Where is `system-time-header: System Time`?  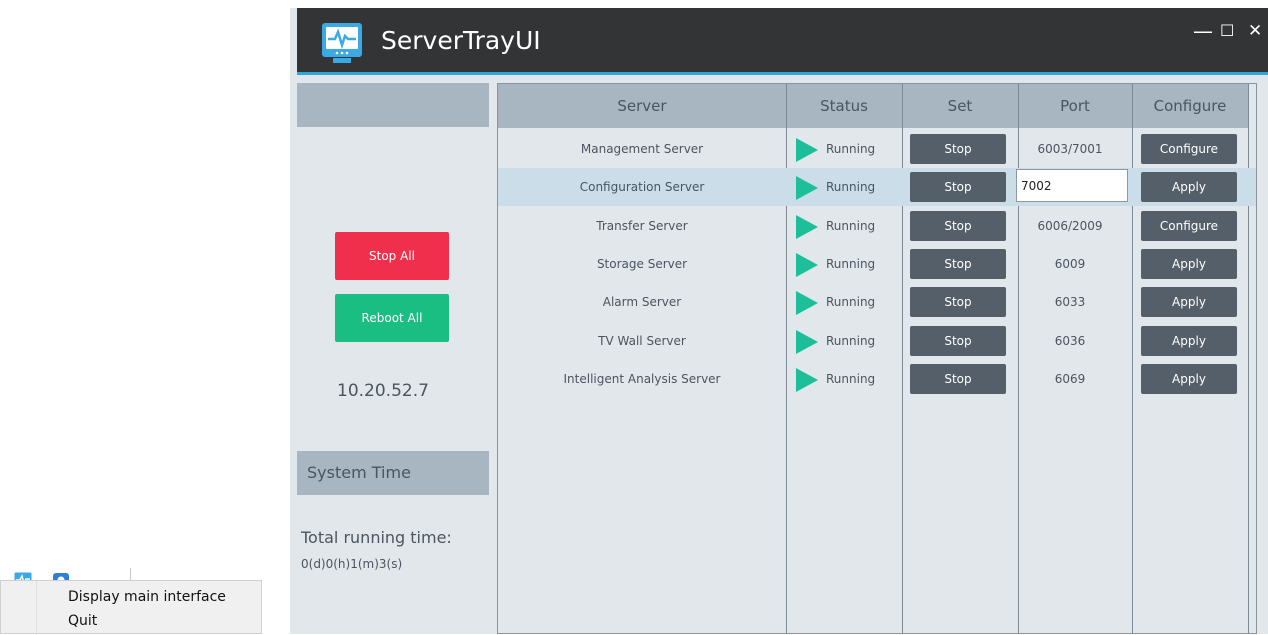
system-time-header: System Time is located at coordinates (393, 473).